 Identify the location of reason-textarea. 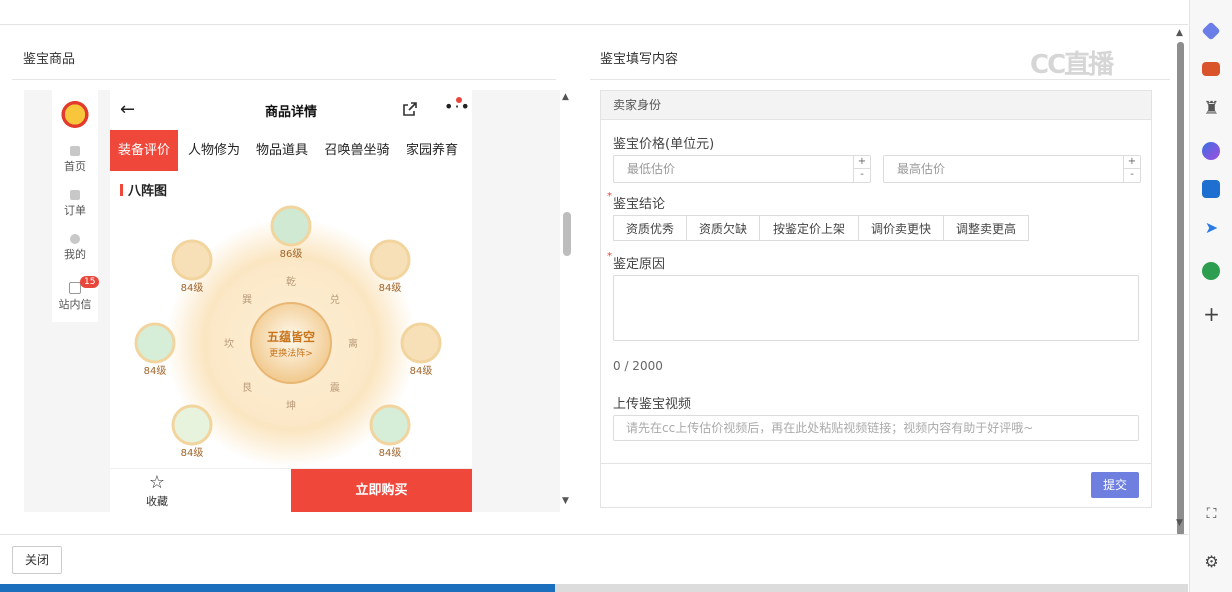
(876, 308).